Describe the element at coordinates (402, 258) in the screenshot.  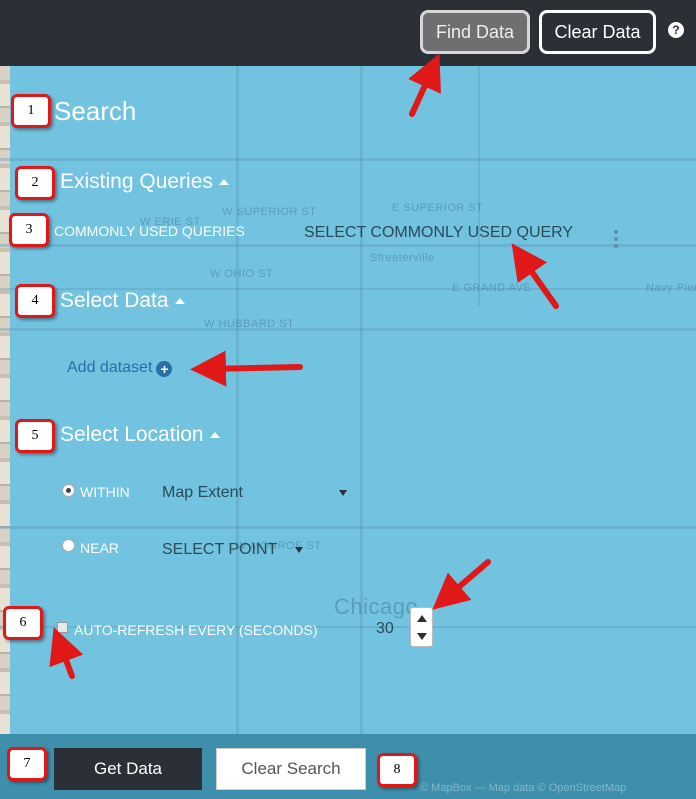
I see `map-label: Streeterville` at that location.